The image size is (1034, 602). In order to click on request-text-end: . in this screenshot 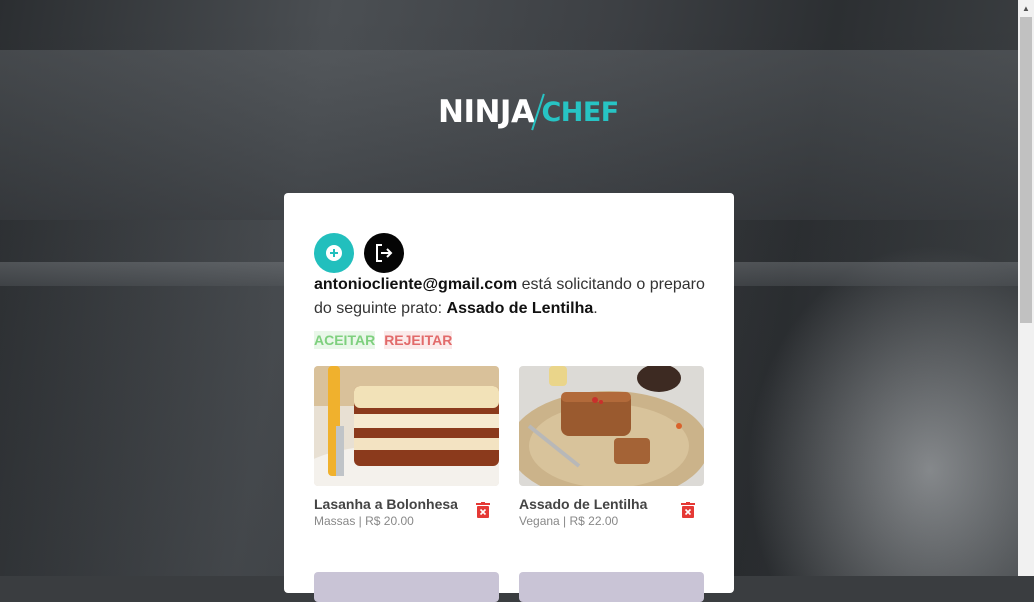, I will do `click(595, 308)`.